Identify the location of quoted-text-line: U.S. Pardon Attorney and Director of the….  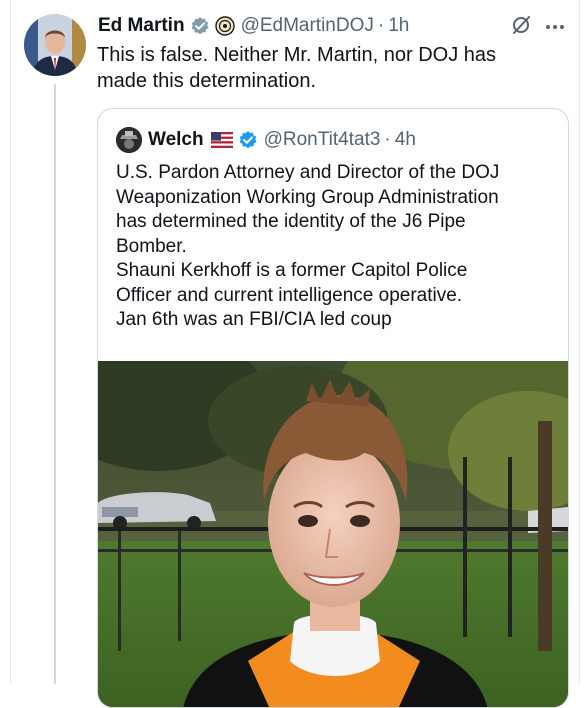
(308, 172).